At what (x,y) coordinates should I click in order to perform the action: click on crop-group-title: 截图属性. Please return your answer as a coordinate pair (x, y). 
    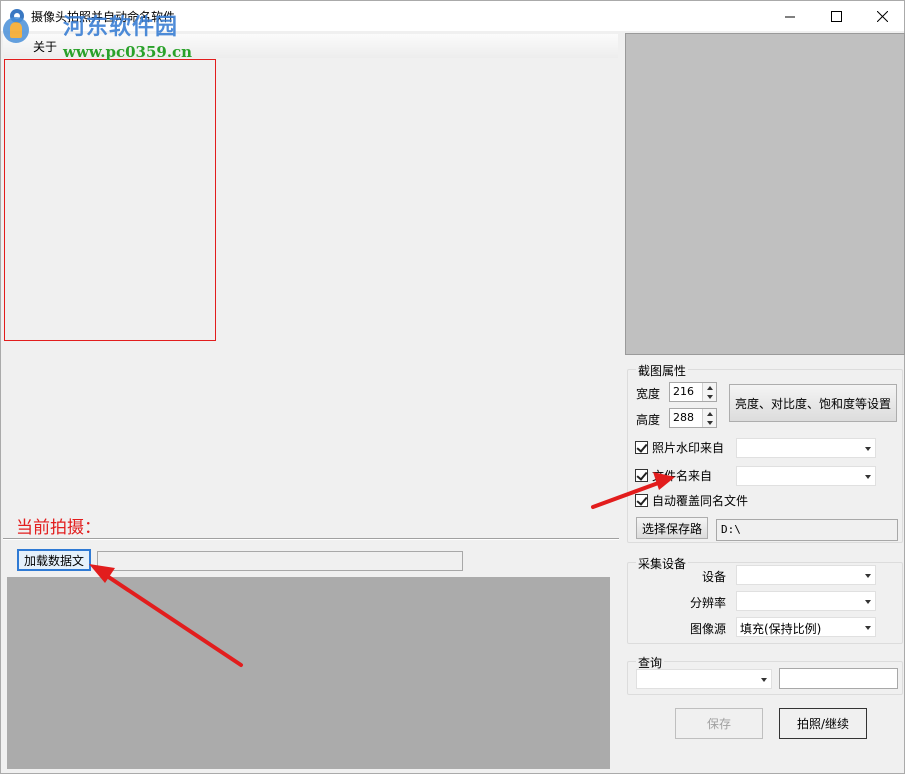
    Looking at the image, I should click on (662, 370).